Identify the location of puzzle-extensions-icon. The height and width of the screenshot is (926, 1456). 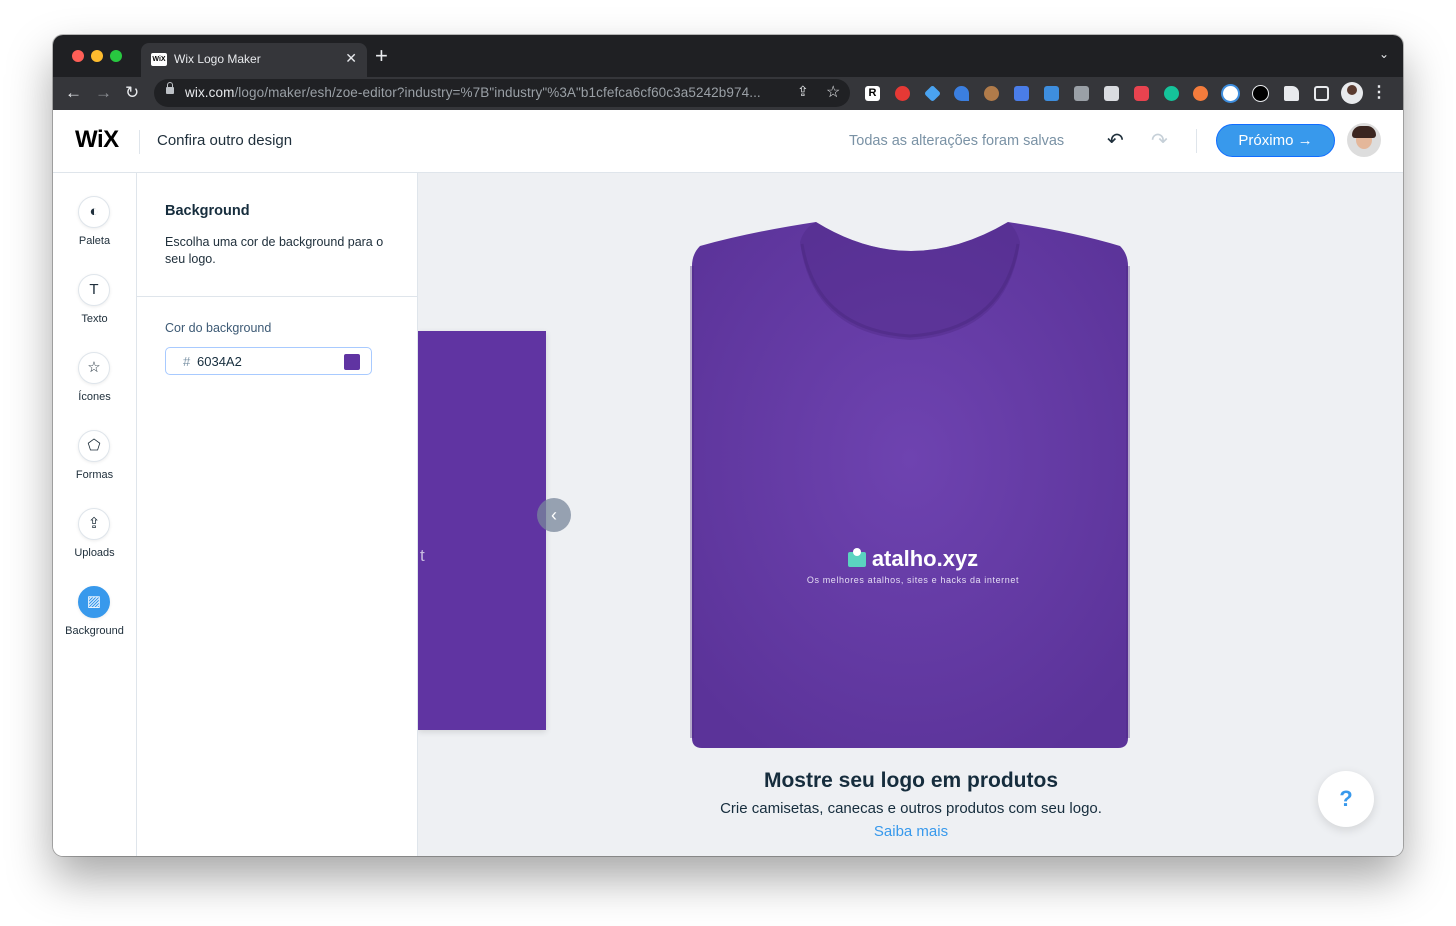
(1291, 93).